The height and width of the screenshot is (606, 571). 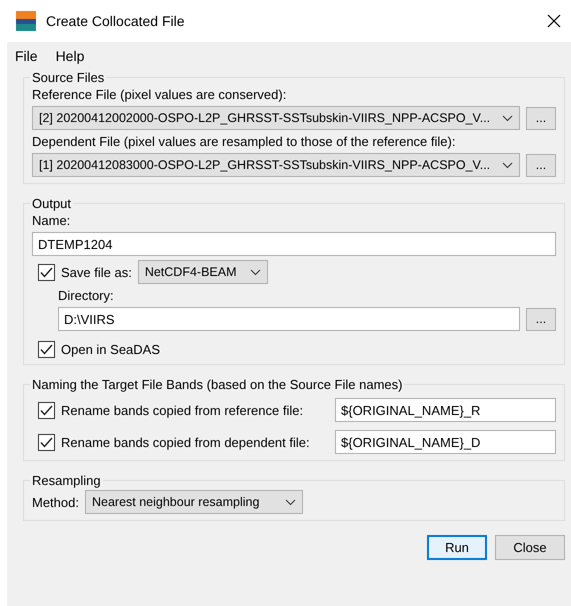 What do you see at coordinates (530, 547) in the screenshot?
I see `dialog-button: Close` at bounding box center [530, 547].